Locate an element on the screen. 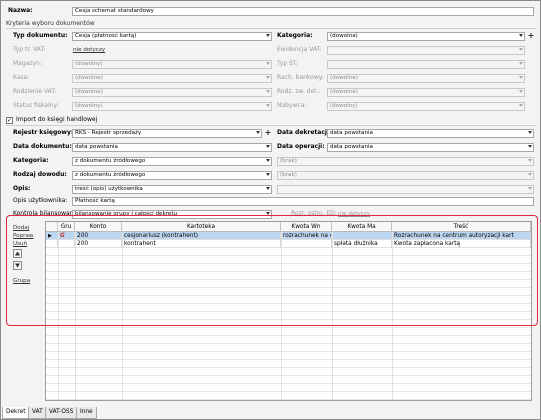 The width and height of the screenshot is (541, 420). add-category-plus-icon: + is located at coordinates (531, 36).